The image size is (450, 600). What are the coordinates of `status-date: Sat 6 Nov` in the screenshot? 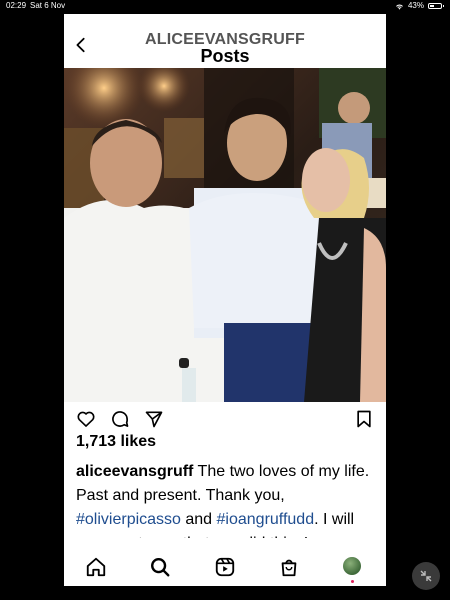 It's located at (48, 5).